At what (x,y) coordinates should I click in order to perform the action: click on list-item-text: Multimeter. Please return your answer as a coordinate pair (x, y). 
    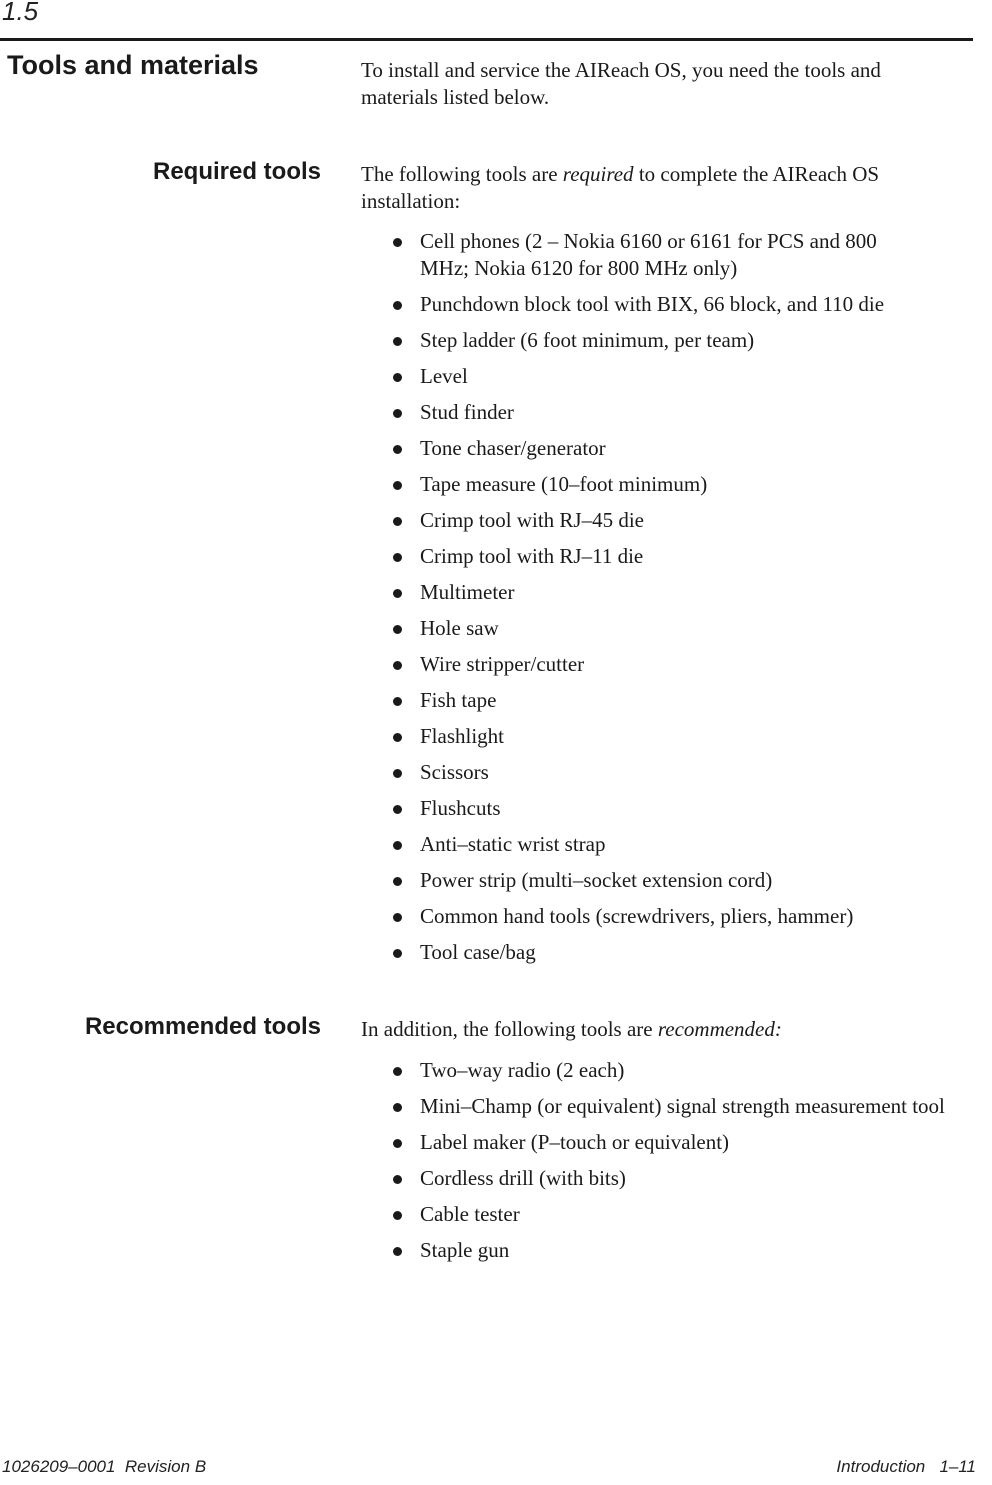
    Looking at the image, I should click on (467, 592).